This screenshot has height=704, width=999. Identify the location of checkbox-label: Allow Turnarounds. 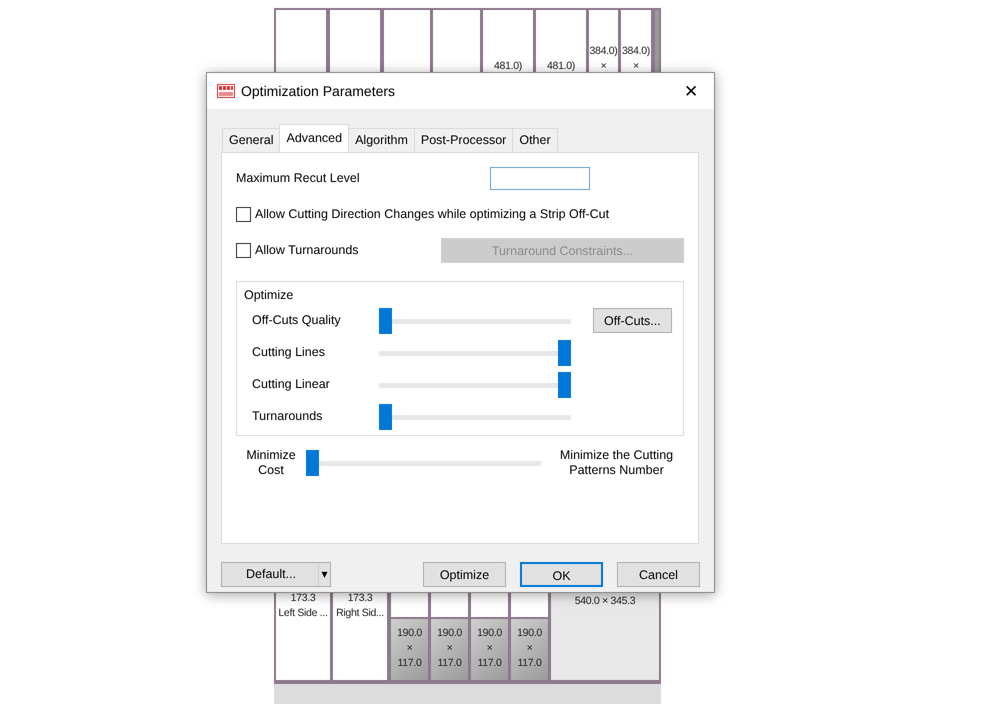
(307, 250).